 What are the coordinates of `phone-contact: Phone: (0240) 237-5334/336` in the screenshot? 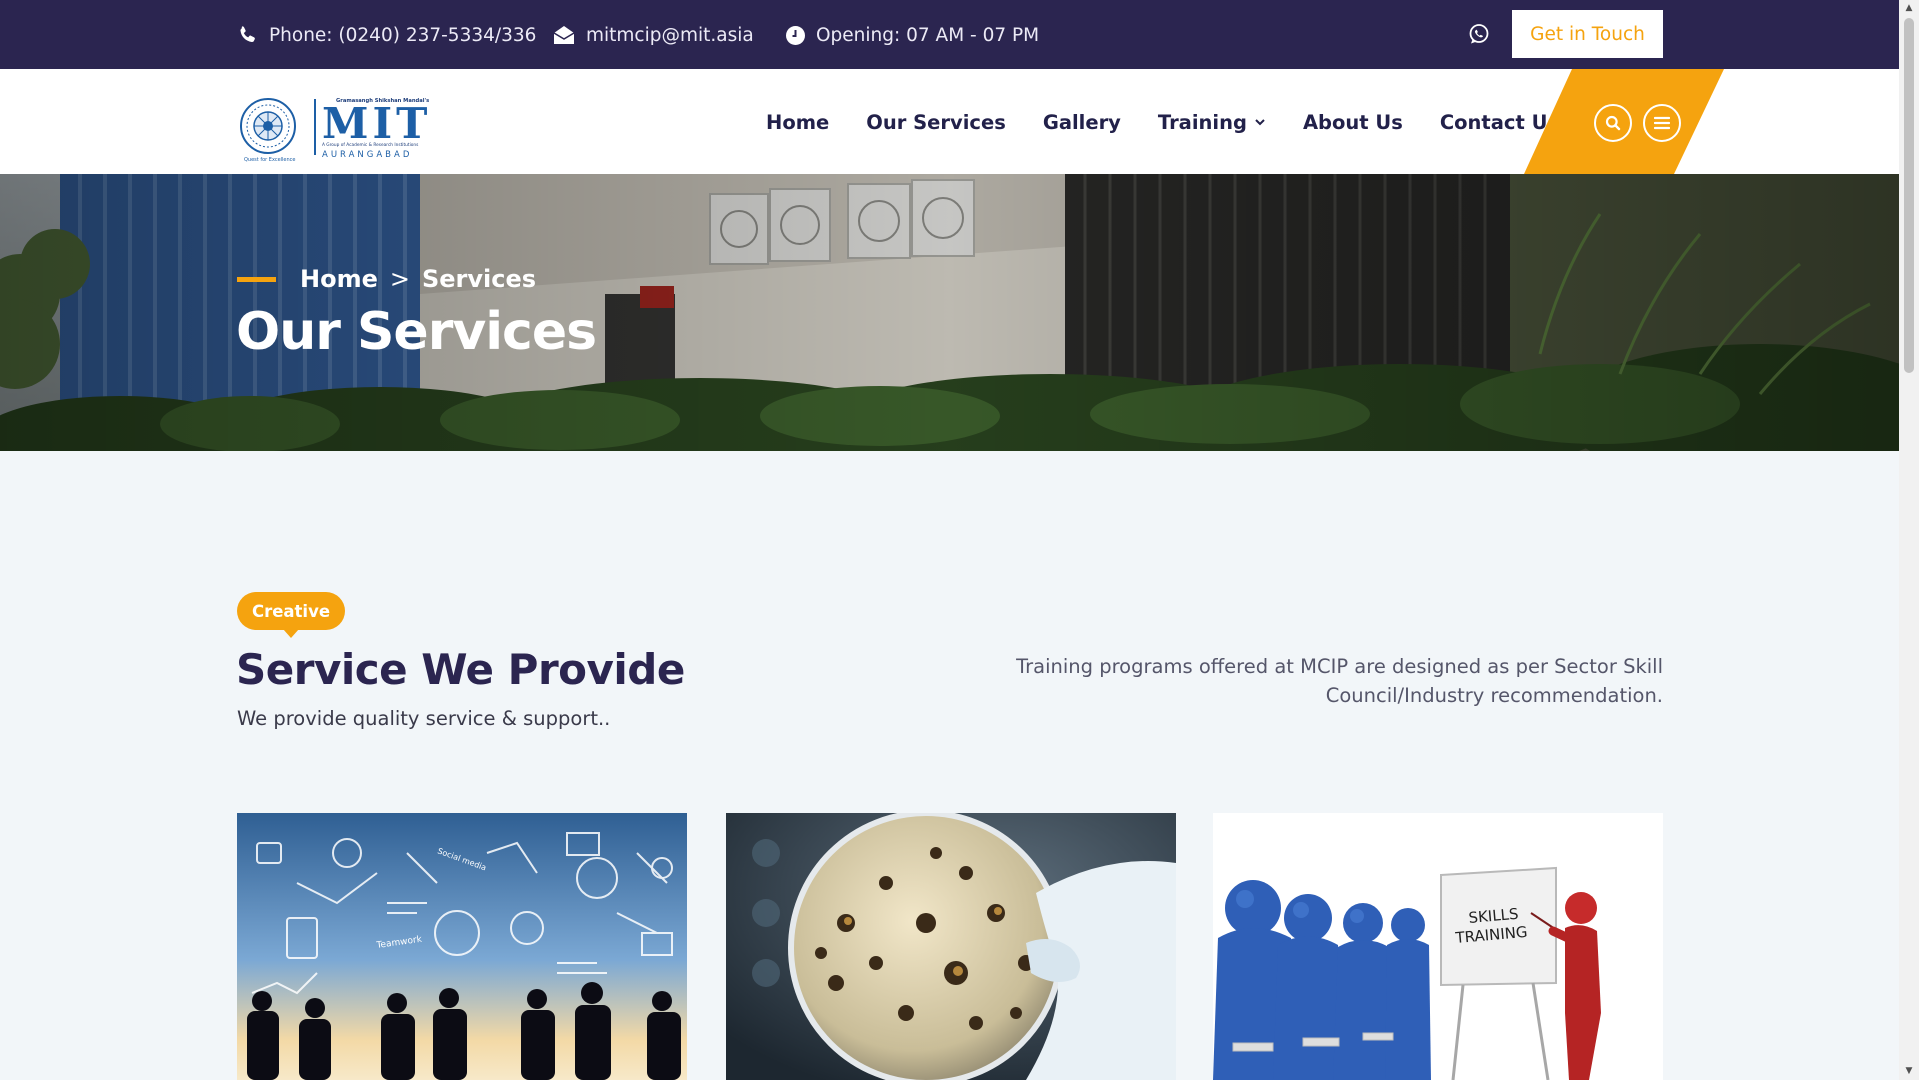 It's located at (386, 35).